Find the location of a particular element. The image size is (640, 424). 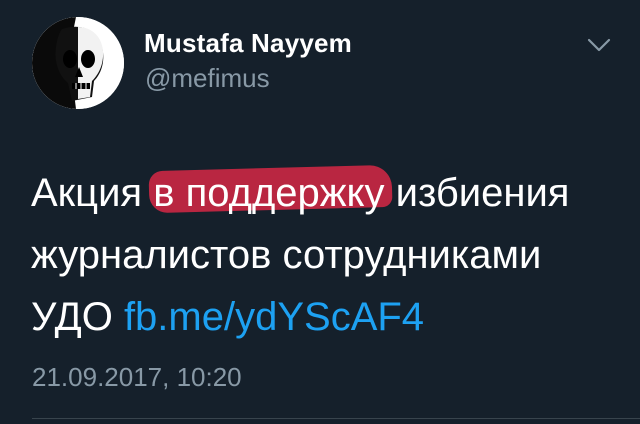

chevron-down-icon is located at coordinates (599, 45).